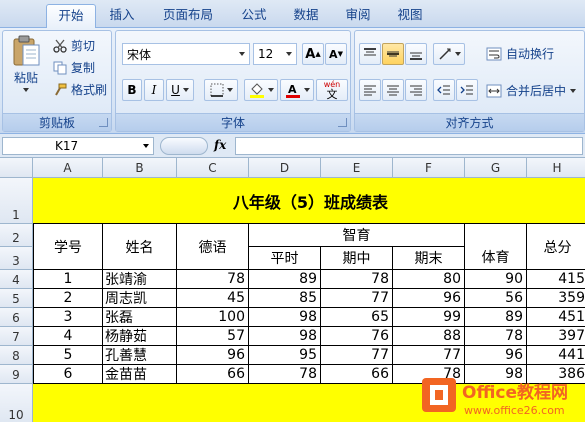  I want to click on name-box: K17, so click(78, 146).